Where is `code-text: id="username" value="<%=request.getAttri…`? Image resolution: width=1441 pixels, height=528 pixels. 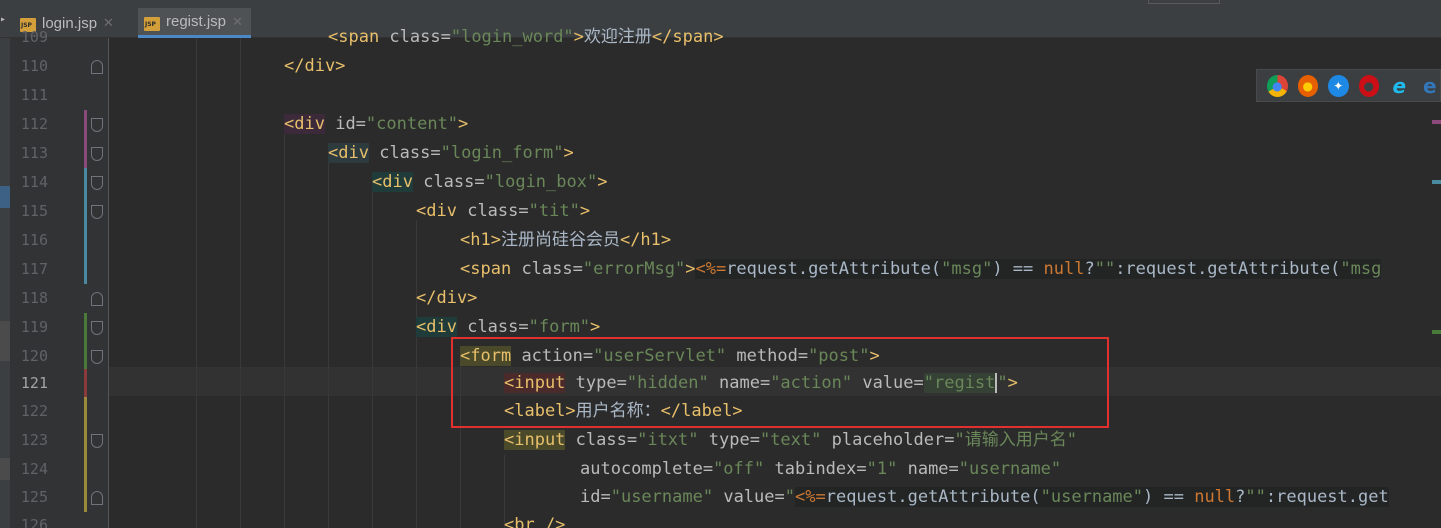
code-text: id="username" value="<%=request.getAttri… is located at coordinates (984, 497).